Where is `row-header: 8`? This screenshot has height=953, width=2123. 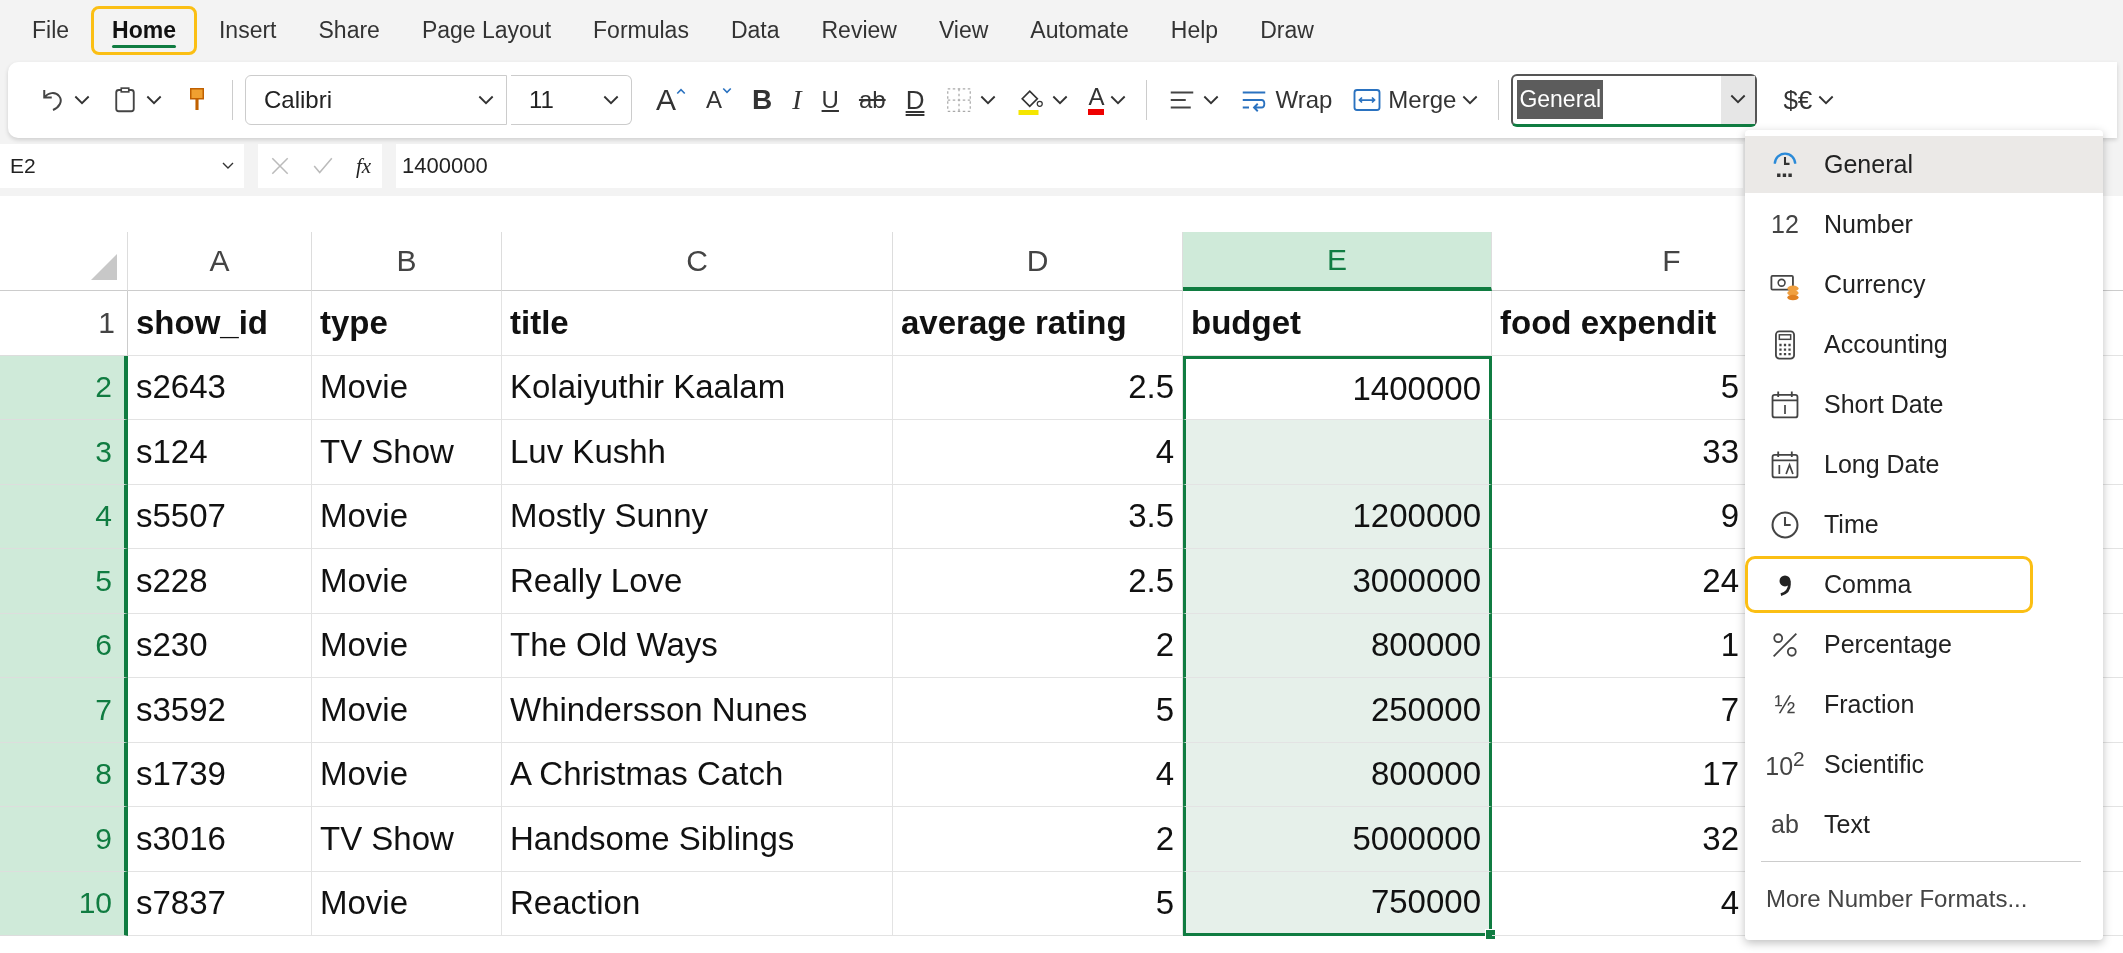
row-header: 8 is located at coordinates (64, 774).